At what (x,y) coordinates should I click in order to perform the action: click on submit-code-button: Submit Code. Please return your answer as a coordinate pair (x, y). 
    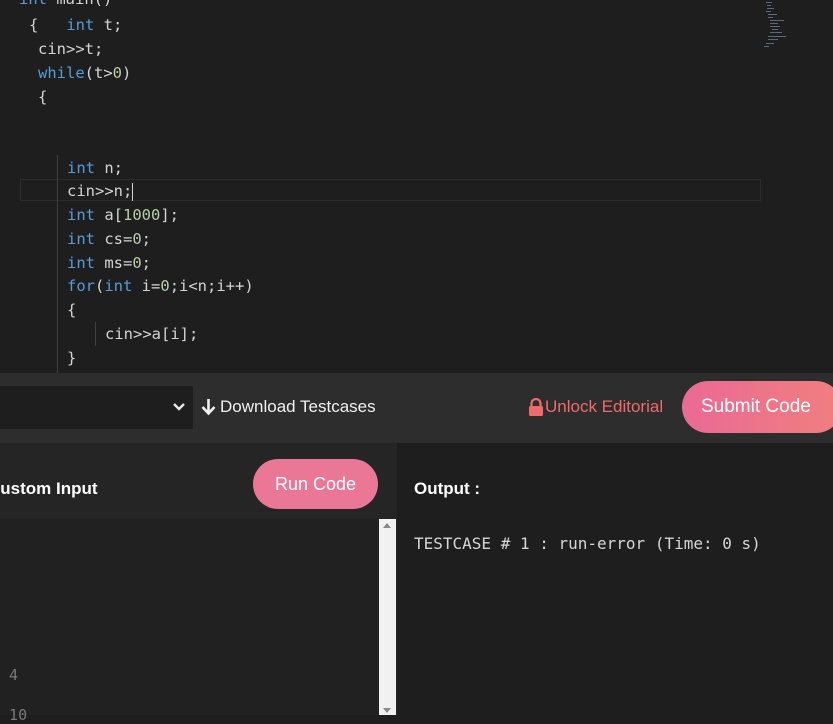
    Looking at the image, I should click on (757, 407).